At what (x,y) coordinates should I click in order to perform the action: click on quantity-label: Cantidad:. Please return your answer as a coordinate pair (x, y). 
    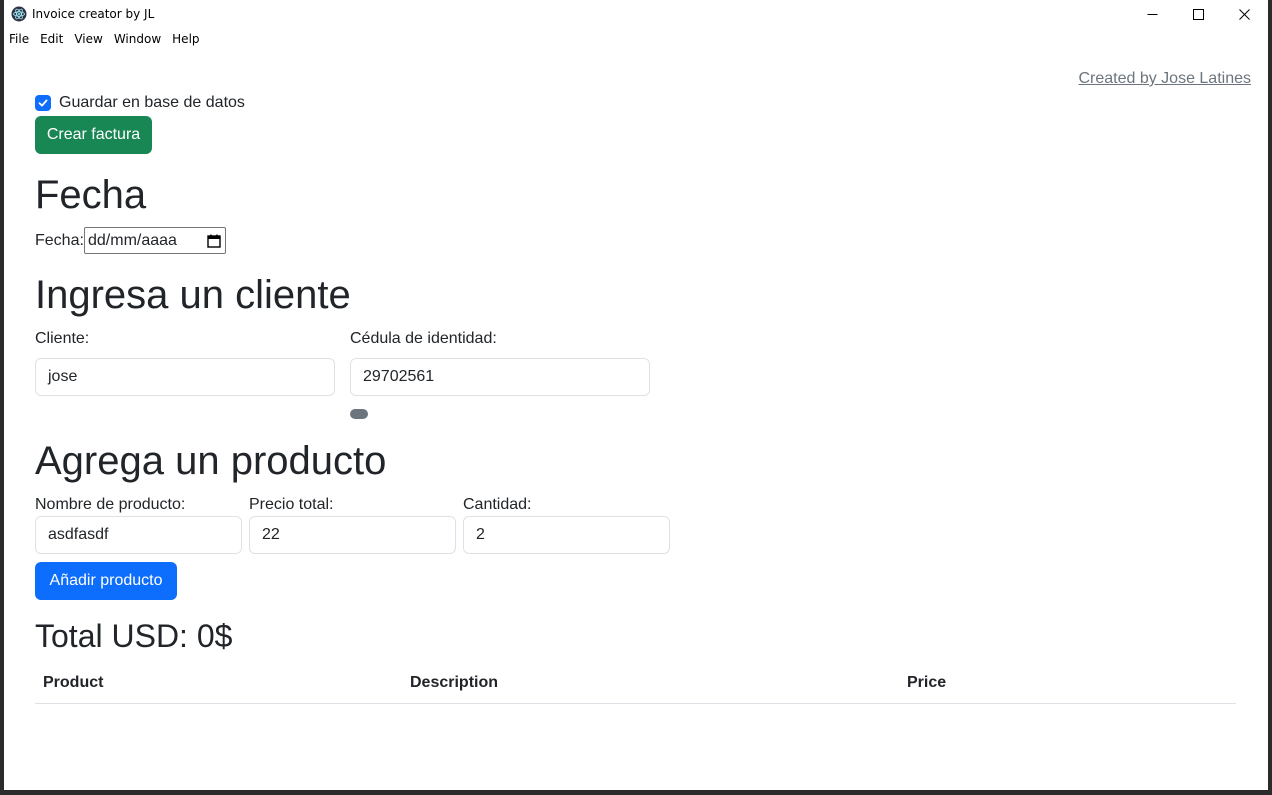
    Looking at the image, I should click on (497, 504).